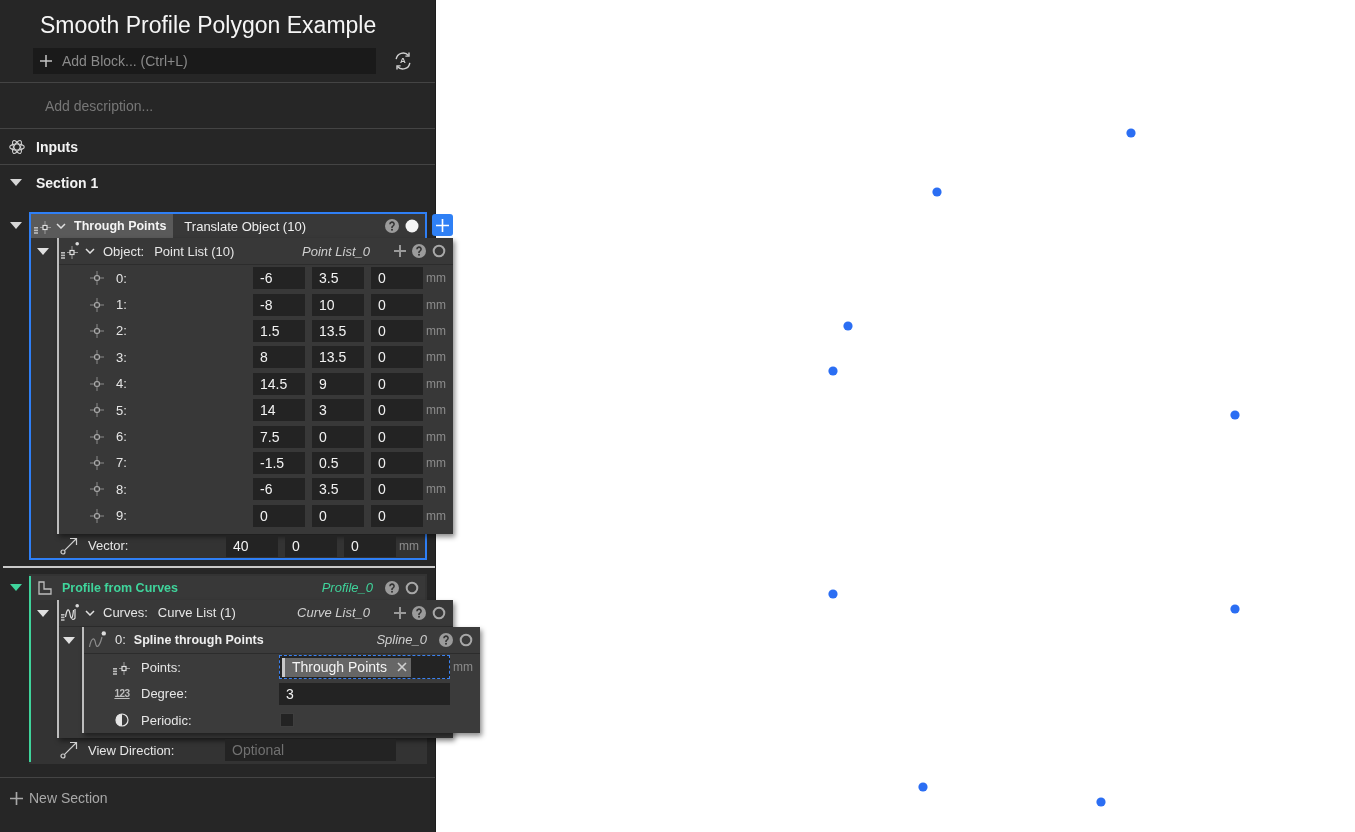  Describe the element at coordinates (338, 383) in the screenshot. I see `coordinate-field: 9` at that location.